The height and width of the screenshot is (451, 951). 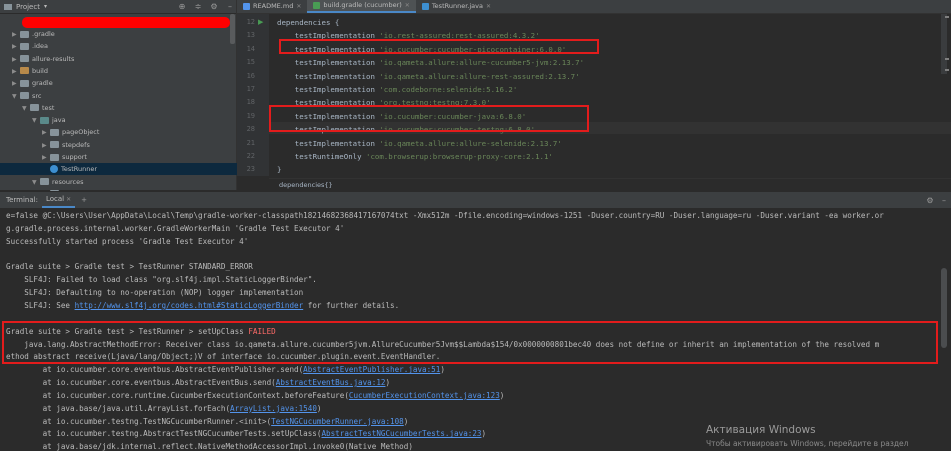 What do you see at coordinates (944, 44) in the screenshot?
I see `editor-scrollbar` at bounding box center [944, 44].